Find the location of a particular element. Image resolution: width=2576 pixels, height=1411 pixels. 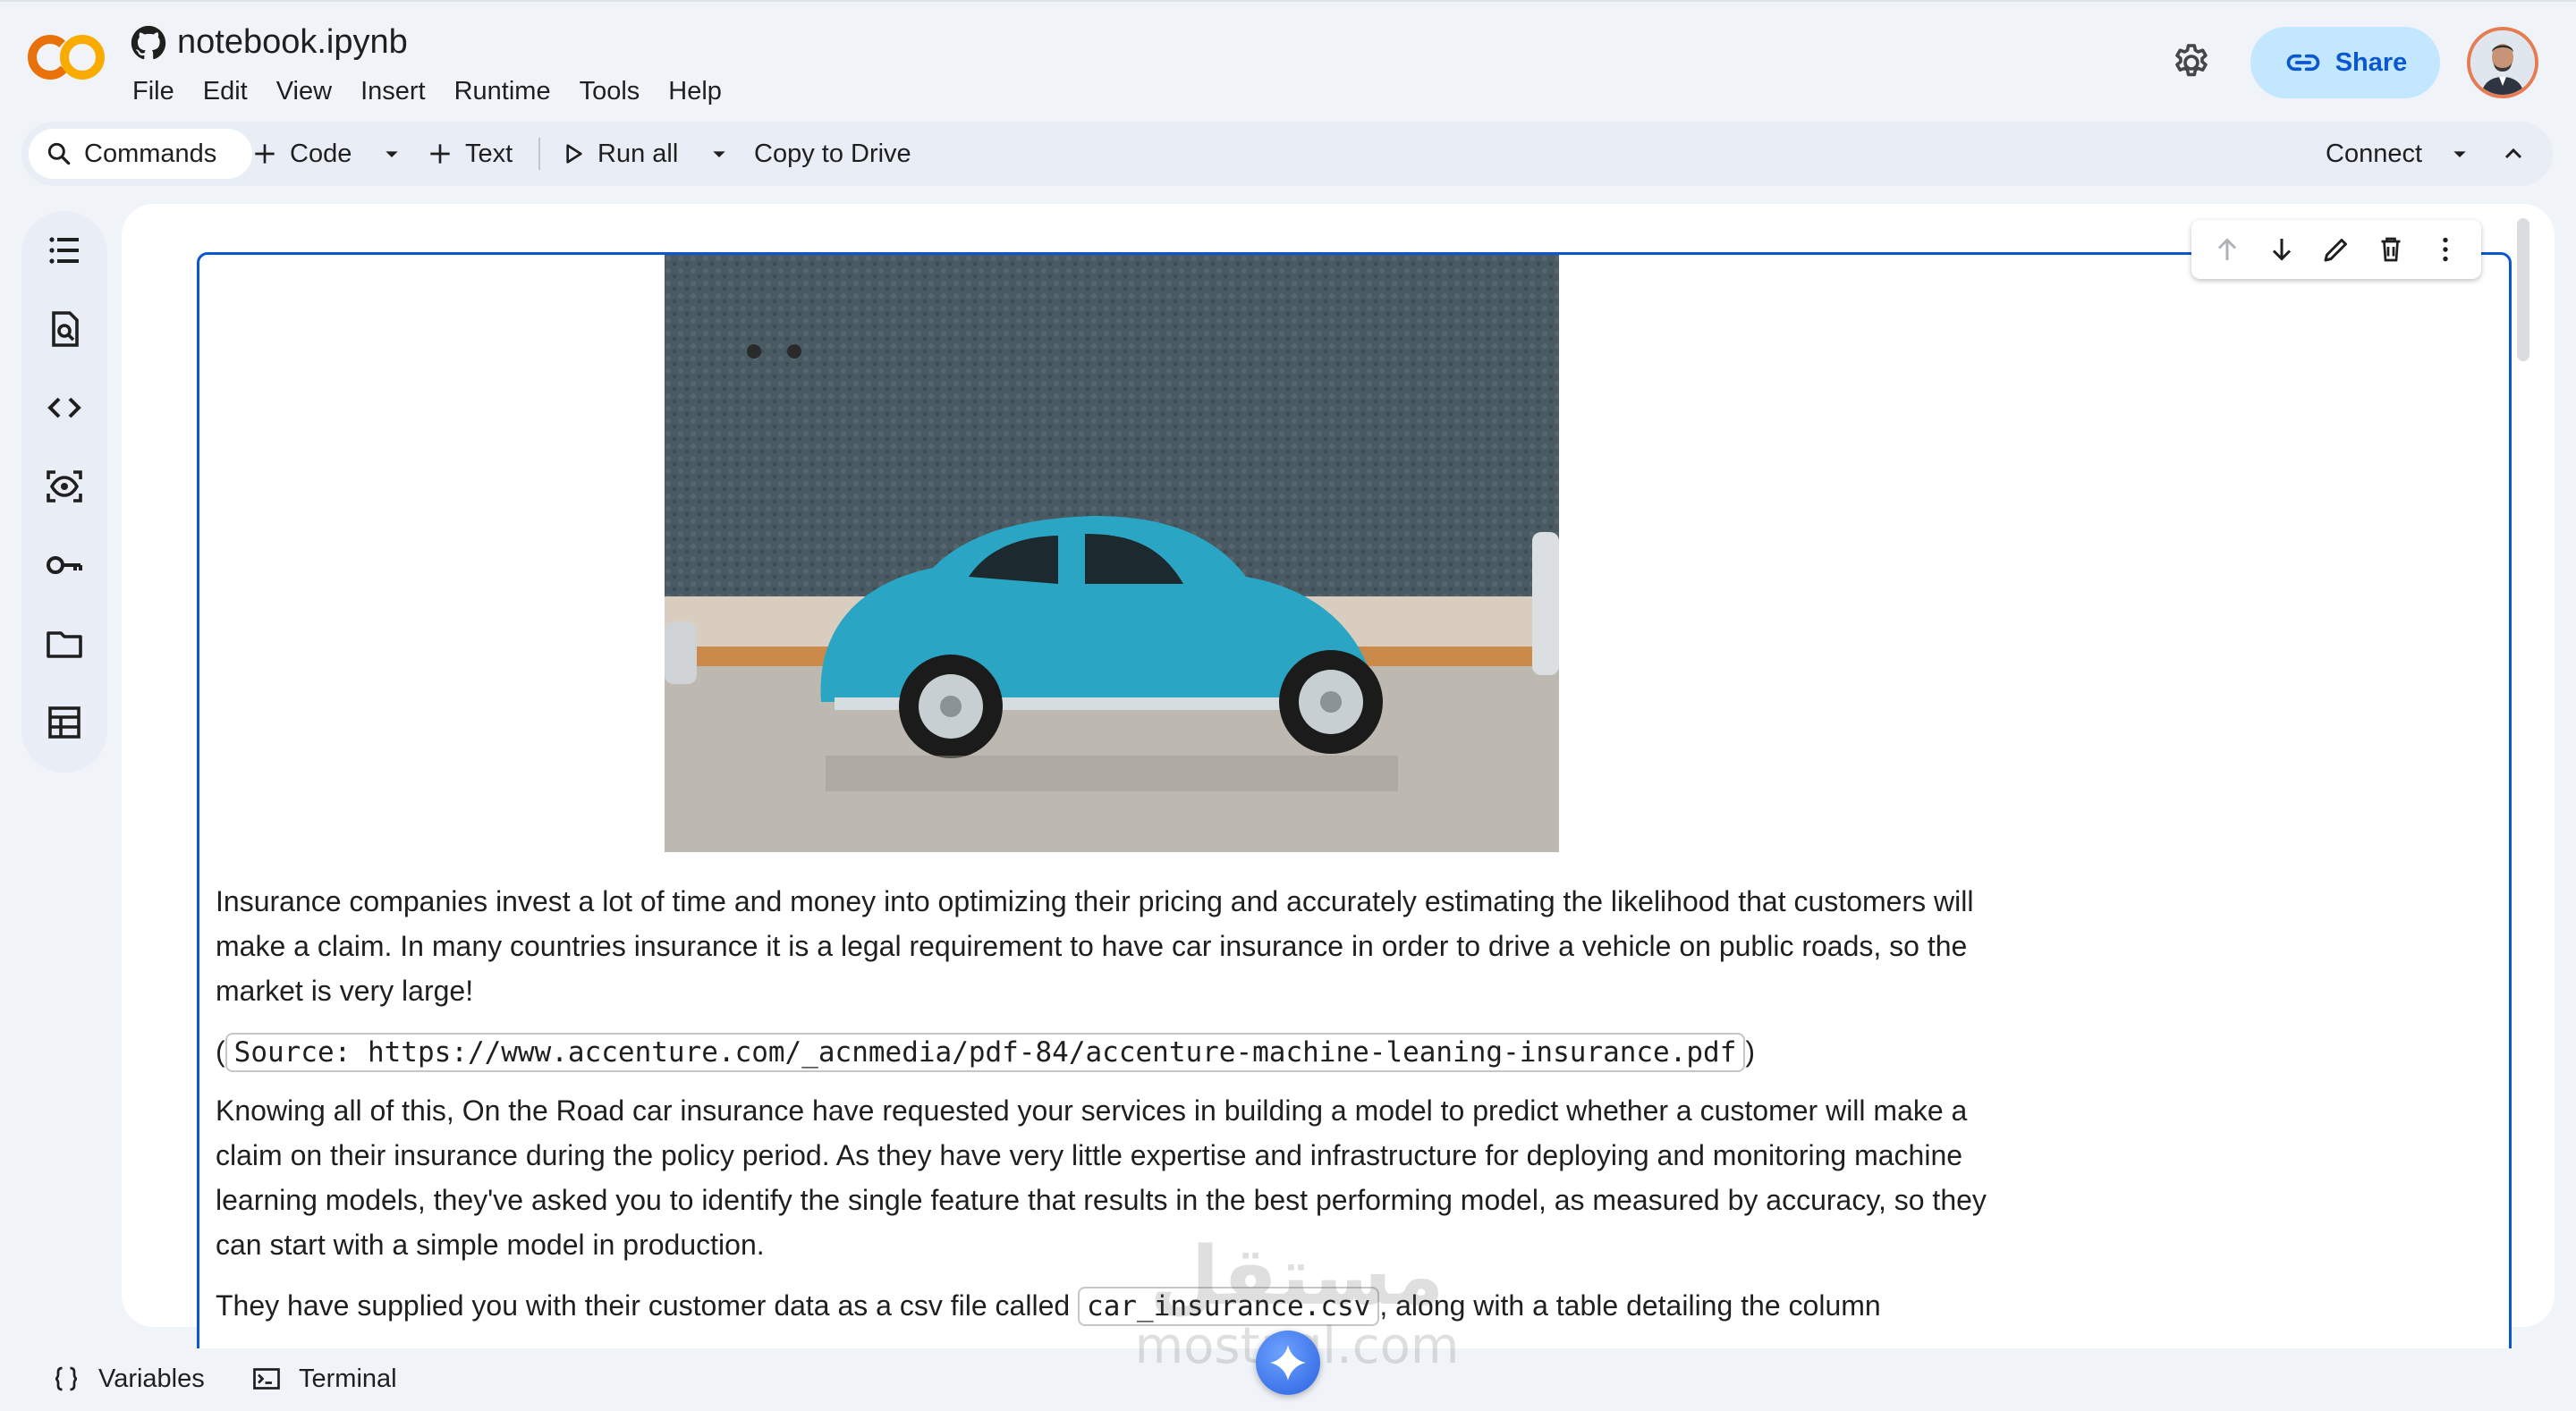

variables-label: Variables is located at coordinates (151, 1378).